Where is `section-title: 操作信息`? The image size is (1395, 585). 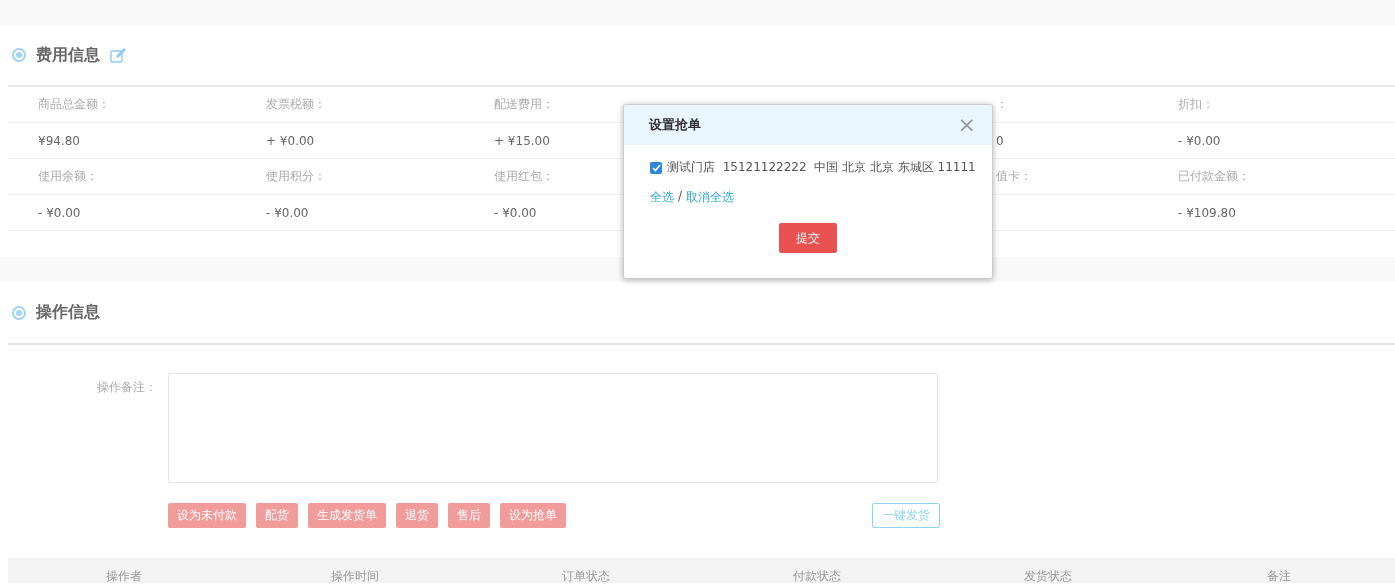 section-title: 操作信息 is located at coordinates (68, 312).